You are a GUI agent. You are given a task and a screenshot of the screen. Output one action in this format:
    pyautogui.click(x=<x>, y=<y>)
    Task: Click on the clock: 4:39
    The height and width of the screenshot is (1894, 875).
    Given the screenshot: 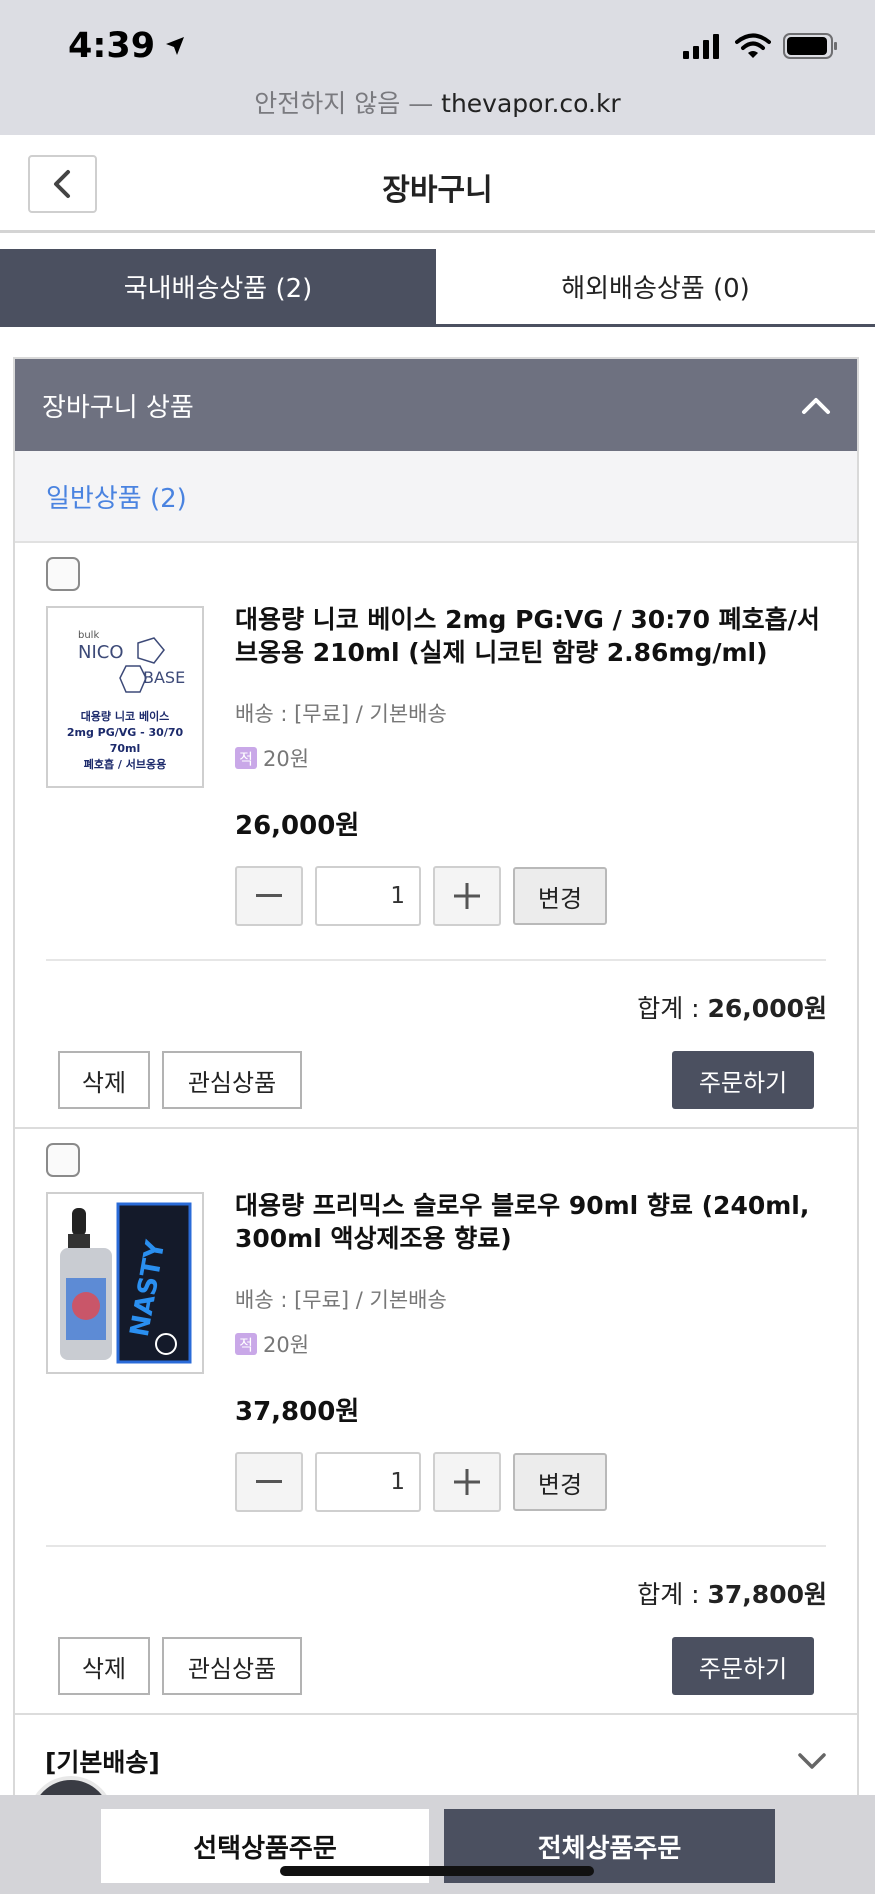 What is the action you would take?
    pyautogui.click(x=127, y=46)
    